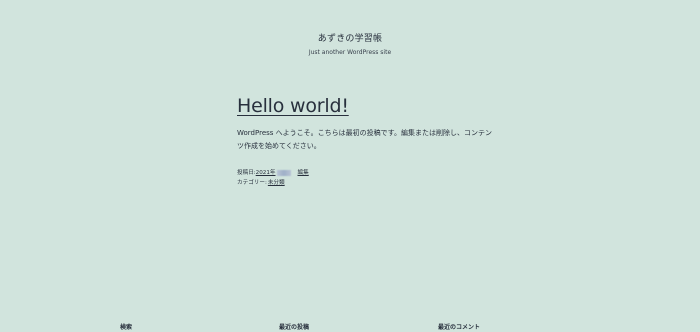  What do you see at coordinates (303, 173) in the screenshot?
I see `edit-post-link: 編集` at bounding box center [303, 173].